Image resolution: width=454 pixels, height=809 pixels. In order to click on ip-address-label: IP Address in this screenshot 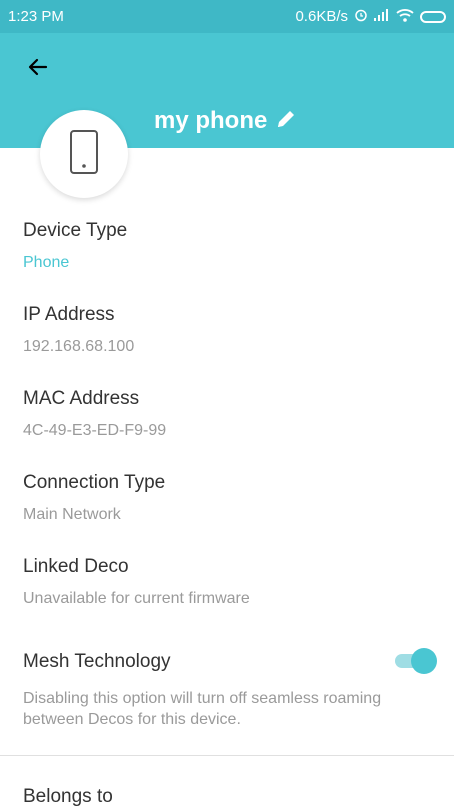, I will do `click(69, 314)`.